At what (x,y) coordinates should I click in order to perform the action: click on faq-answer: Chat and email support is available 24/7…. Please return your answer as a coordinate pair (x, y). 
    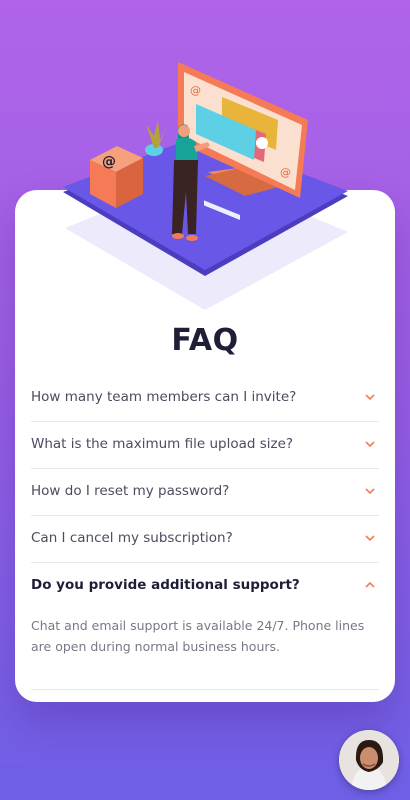
    Looking at the image, I should click on (198, 636).